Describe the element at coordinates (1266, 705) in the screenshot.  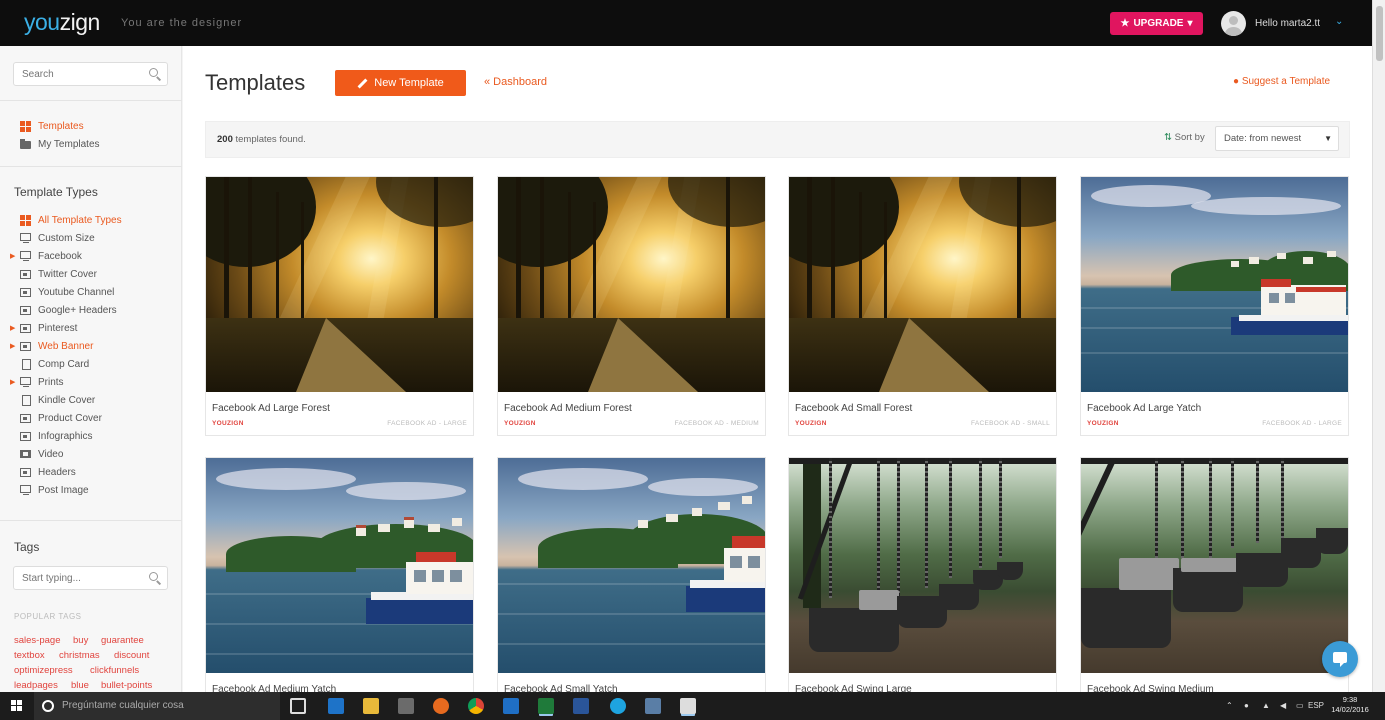
I see `network-icon: ▲` at that location.